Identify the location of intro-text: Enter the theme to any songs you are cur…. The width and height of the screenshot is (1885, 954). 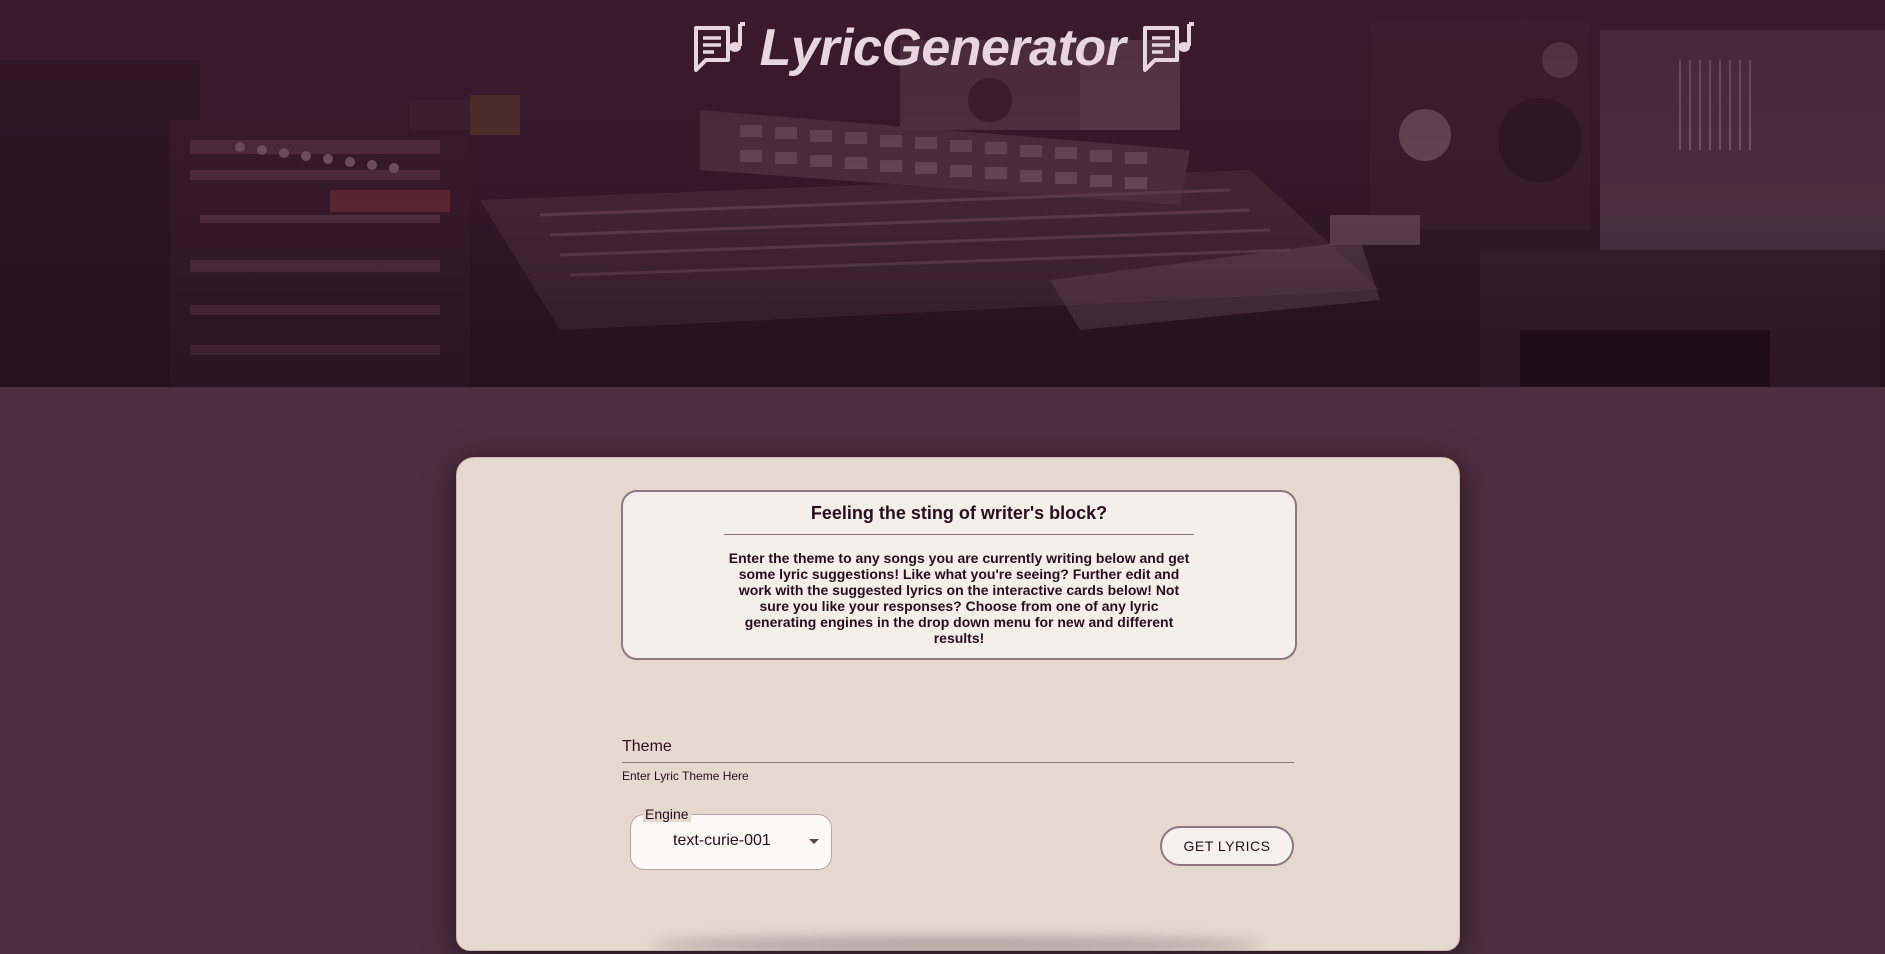
(959, 598).